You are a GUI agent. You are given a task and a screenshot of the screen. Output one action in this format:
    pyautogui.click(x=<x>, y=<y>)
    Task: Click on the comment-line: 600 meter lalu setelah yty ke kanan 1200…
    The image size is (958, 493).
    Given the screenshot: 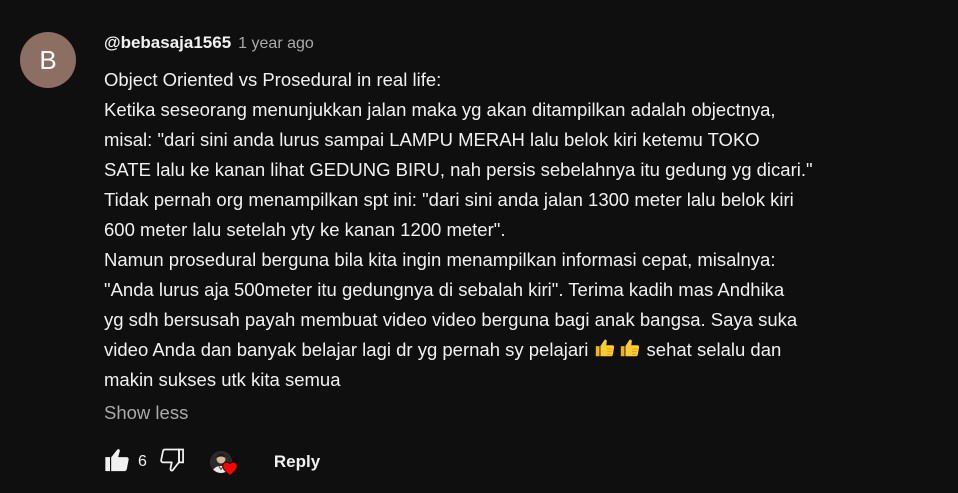 What is the action you would take?
    pyautogui.click(x=305, y=229)
    